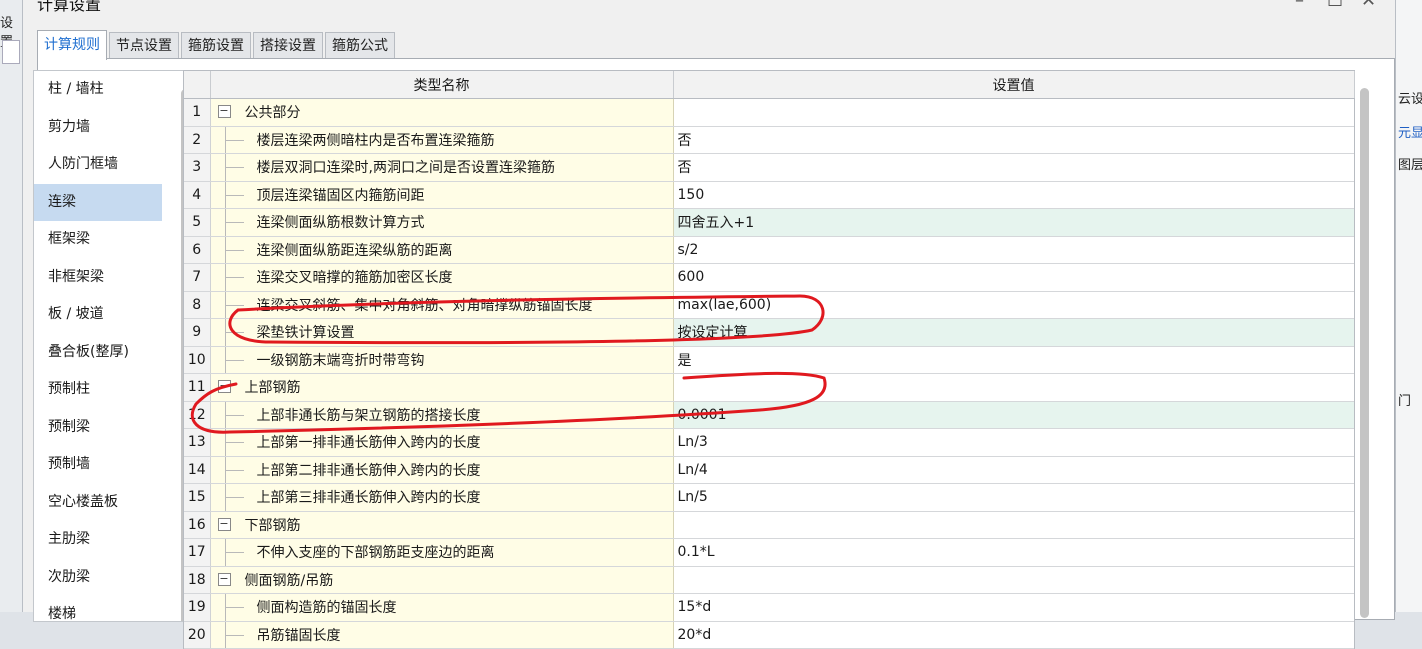 The width and height of the screenshot is (1422, 649). I want to click on grid-row: 15 上部第三排非通长筋伸入跨内的长度 Ln/5, so click(769, 497).